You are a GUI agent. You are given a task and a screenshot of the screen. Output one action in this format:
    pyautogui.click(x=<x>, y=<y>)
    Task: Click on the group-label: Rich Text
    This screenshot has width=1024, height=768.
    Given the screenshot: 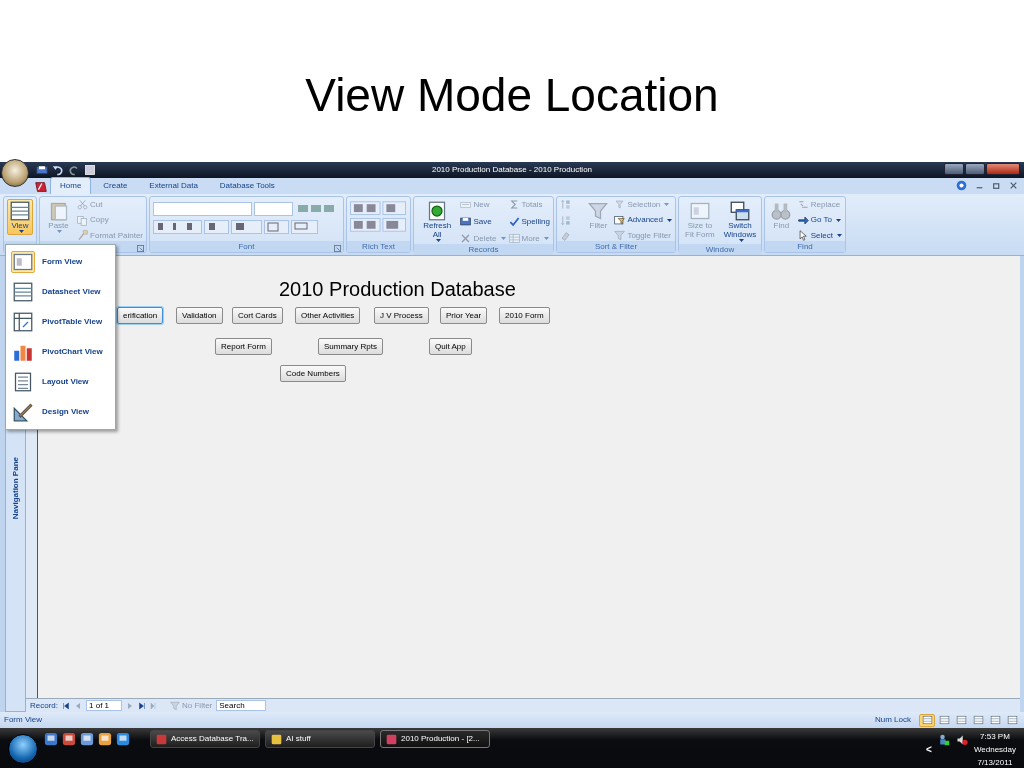 What is the action you would take?
    pyautogui.click(x=378, y=246)
    